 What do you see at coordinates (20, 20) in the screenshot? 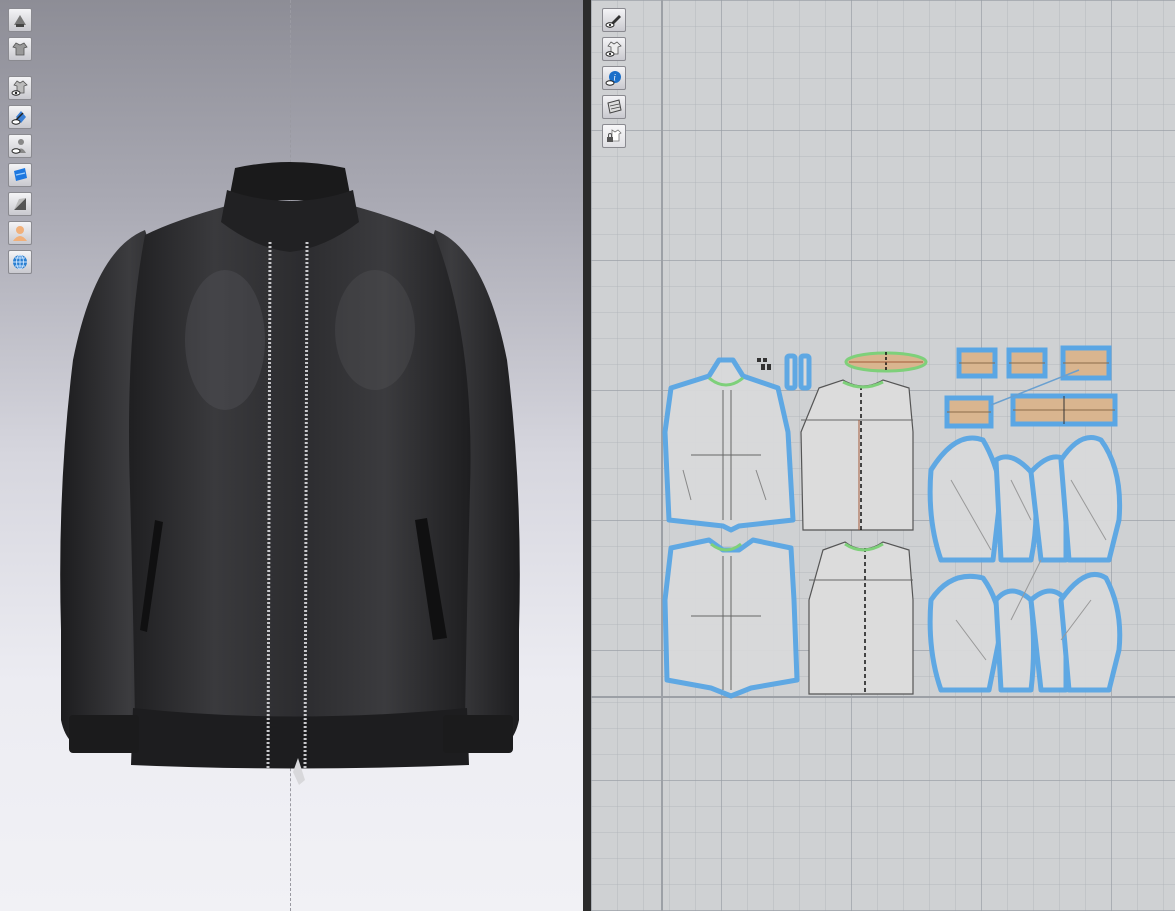
I see `avatar-display-icon` at bounding box center [20, 20].